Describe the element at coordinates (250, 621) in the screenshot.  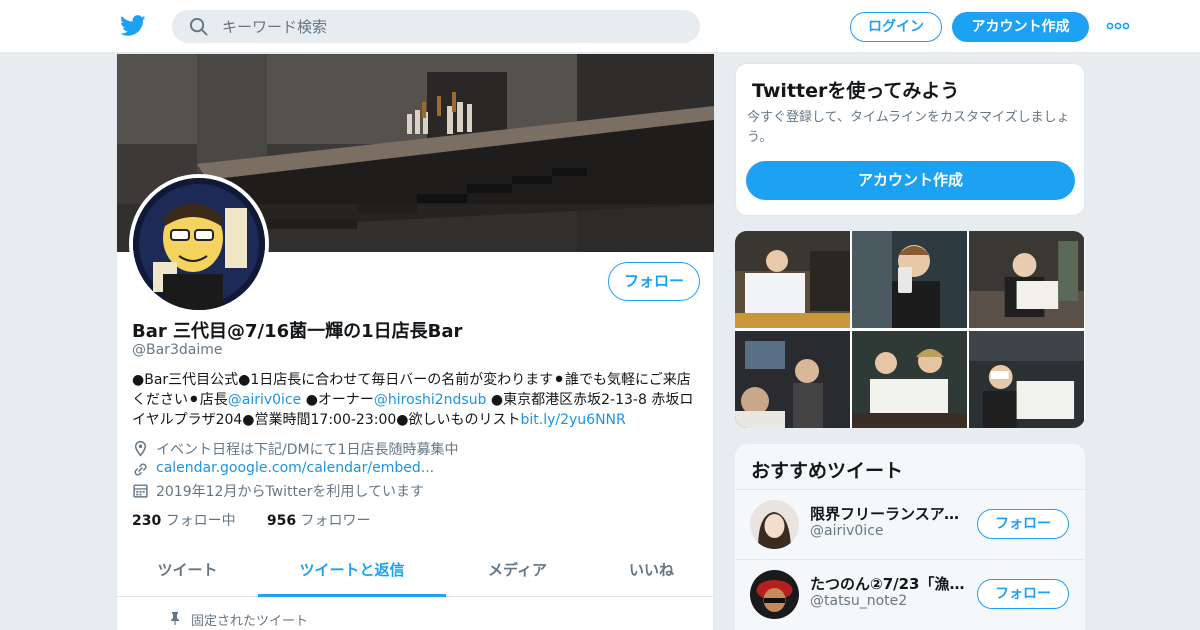
I see `pinned-tweet-label: 固定されたツイート` at that location.